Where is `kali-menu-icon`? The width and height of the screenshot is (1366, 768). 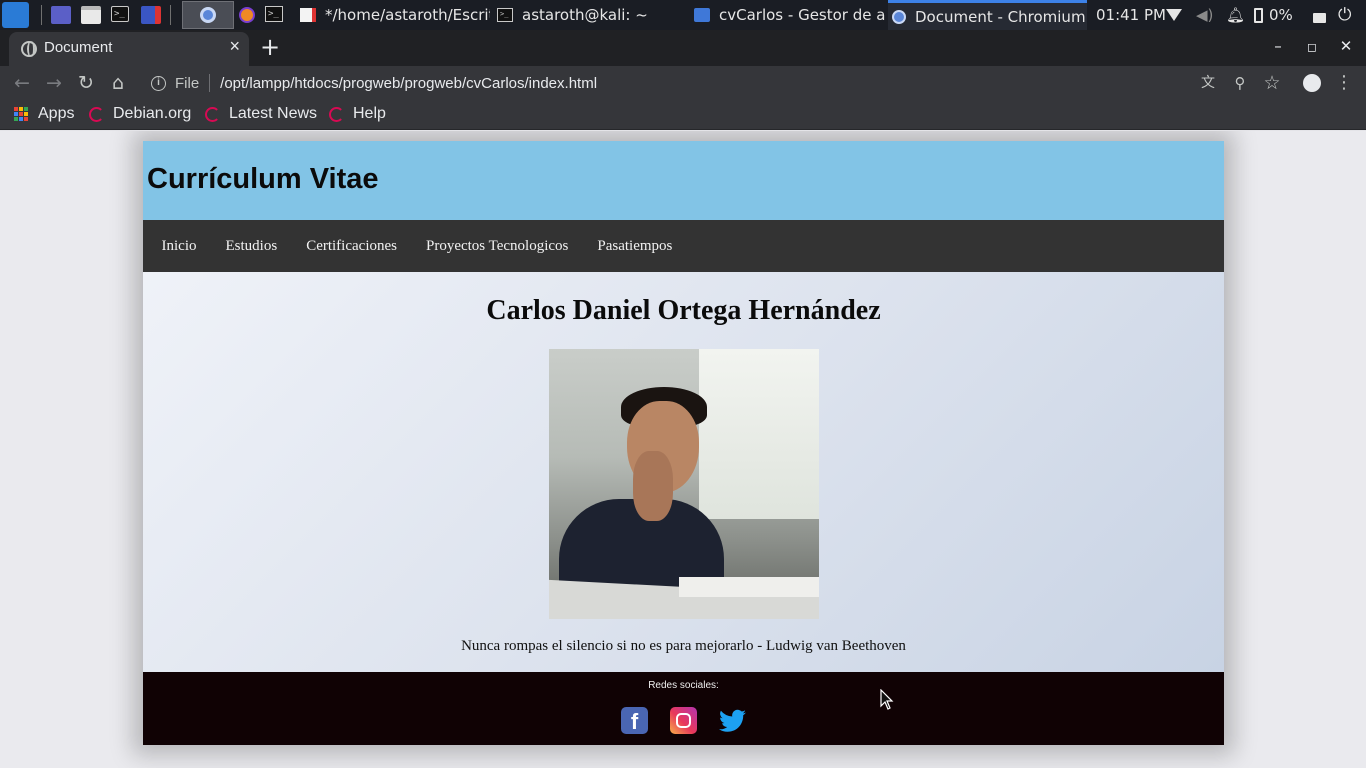
kali-menu-icon is located at coordinates (15, 15).